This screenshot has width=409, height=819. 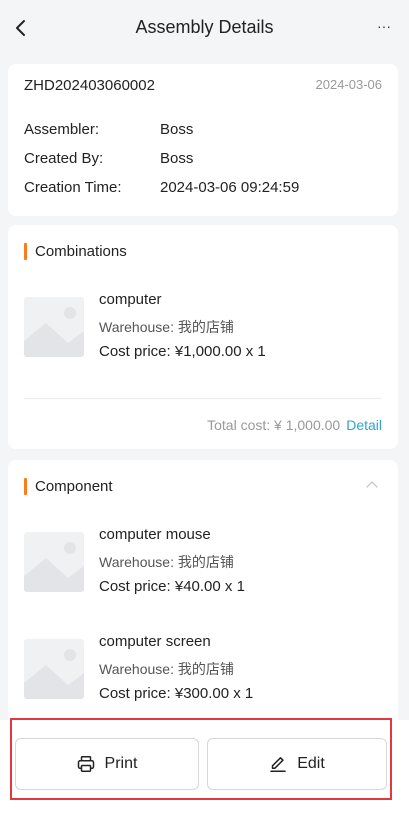 I want to click on info-label: Created By:, so click(x=64, y=158).